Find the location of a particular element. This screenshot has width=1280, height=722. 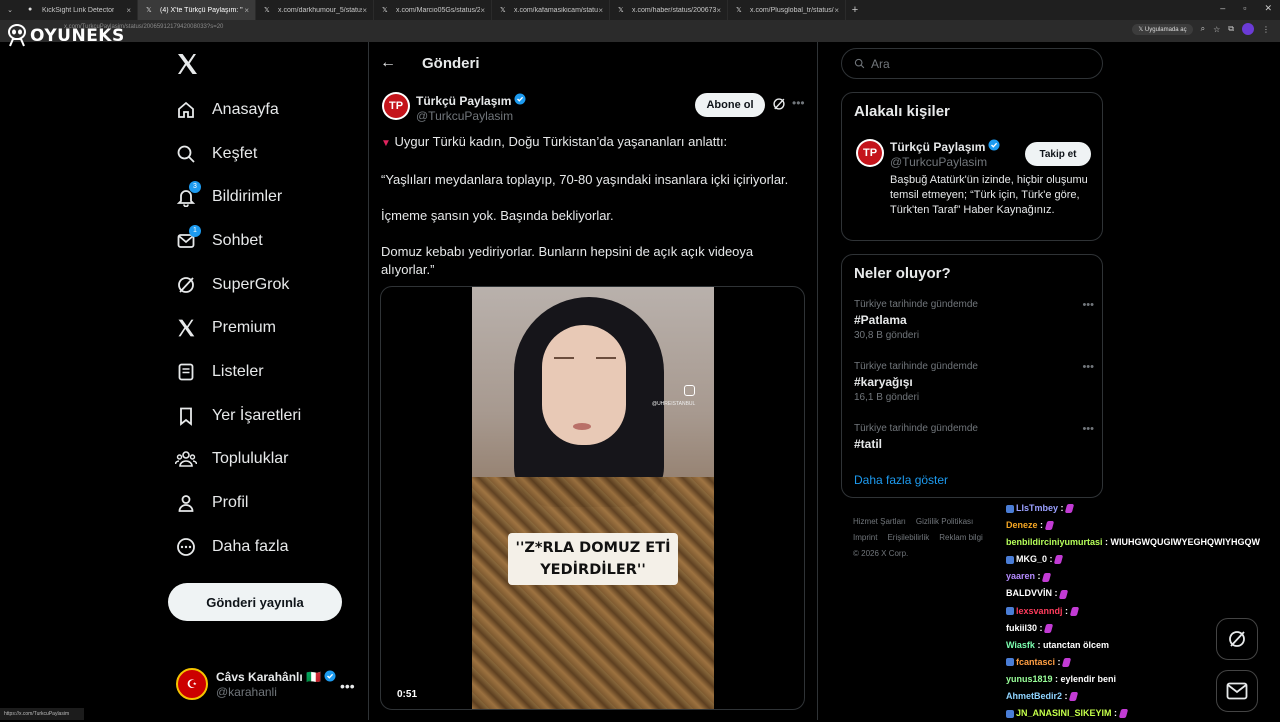

browser-tab: 𝕏x.com/haber/status/2006734 × is located at coordinates (669, 10).